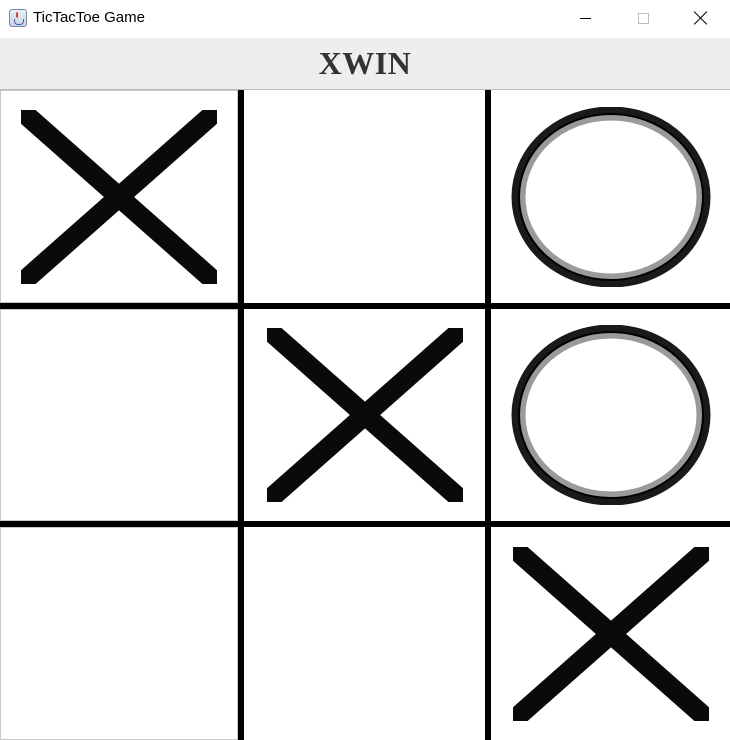 This screenshot has width=730, height=740. I want to click on minimize-icon, so click(585, 18).